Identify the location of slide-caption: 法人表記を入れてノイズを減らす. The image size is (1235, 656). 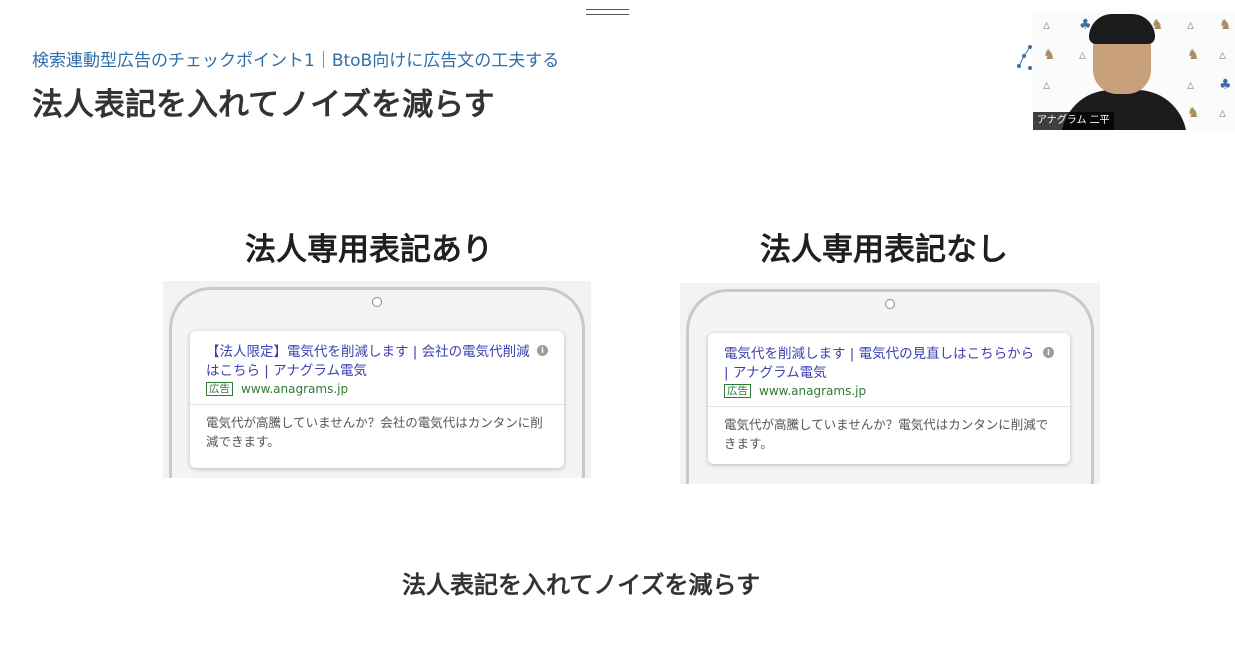
(581, 585).